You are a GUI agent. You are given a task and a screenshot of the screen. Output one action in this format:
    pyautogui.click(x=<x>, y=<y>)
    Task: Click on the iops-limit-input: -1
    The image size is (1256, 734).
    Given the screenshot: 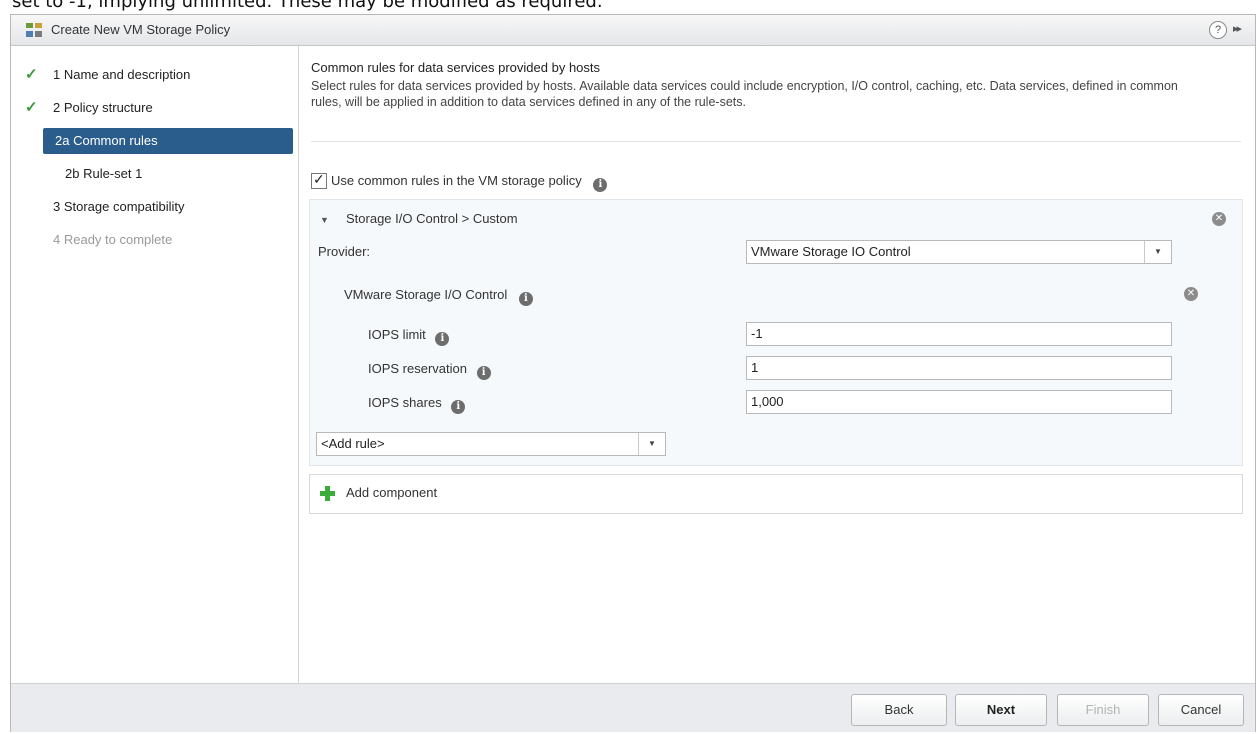 What is the action you would take?
    pyautogui.click(x=959, y=334)
    